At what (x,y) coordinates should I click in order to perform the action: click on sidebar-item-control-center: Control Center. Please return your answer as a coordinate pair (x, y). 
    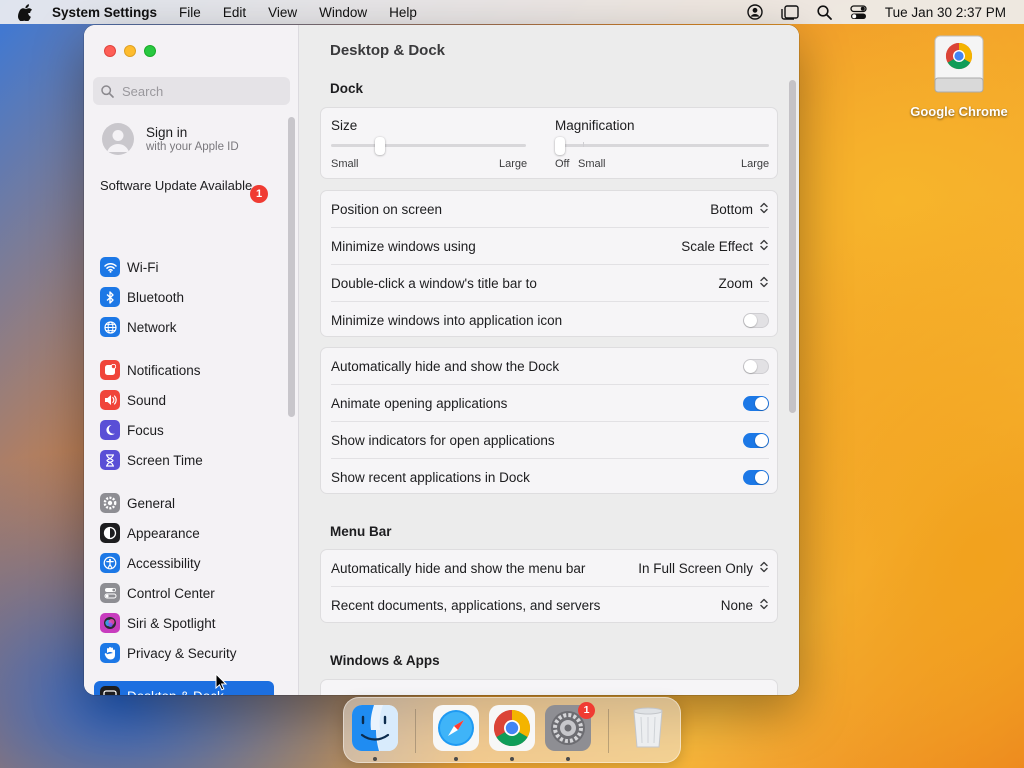
    Looking at the image, I should click on (184, 593).